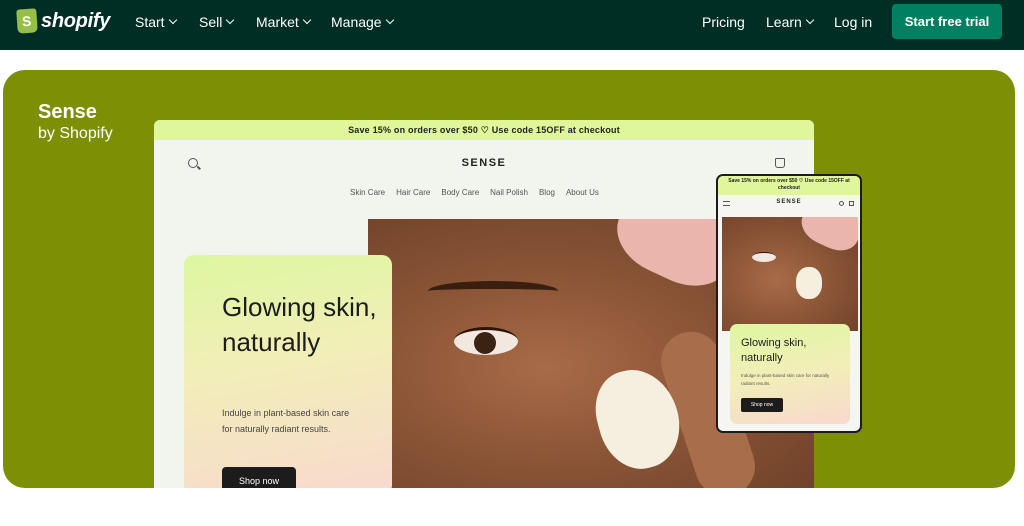 This screenshot has height=526, width=1024. I want to click on nav-manage: Manage, so click(362, 22).